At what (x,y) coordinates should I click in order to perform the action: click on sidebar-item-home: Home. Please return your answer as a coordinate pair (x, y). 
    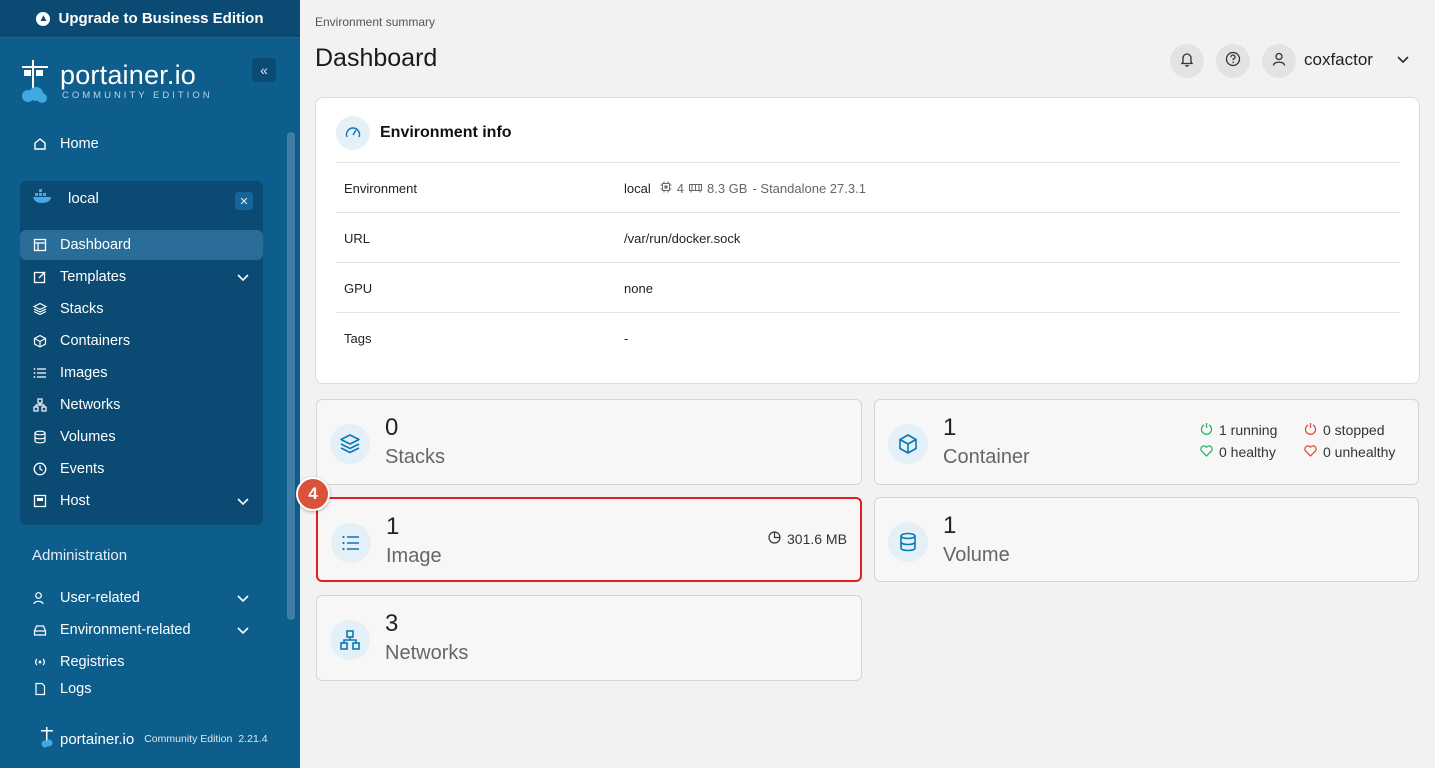
    Looking at the image, I should click on (141, 144).